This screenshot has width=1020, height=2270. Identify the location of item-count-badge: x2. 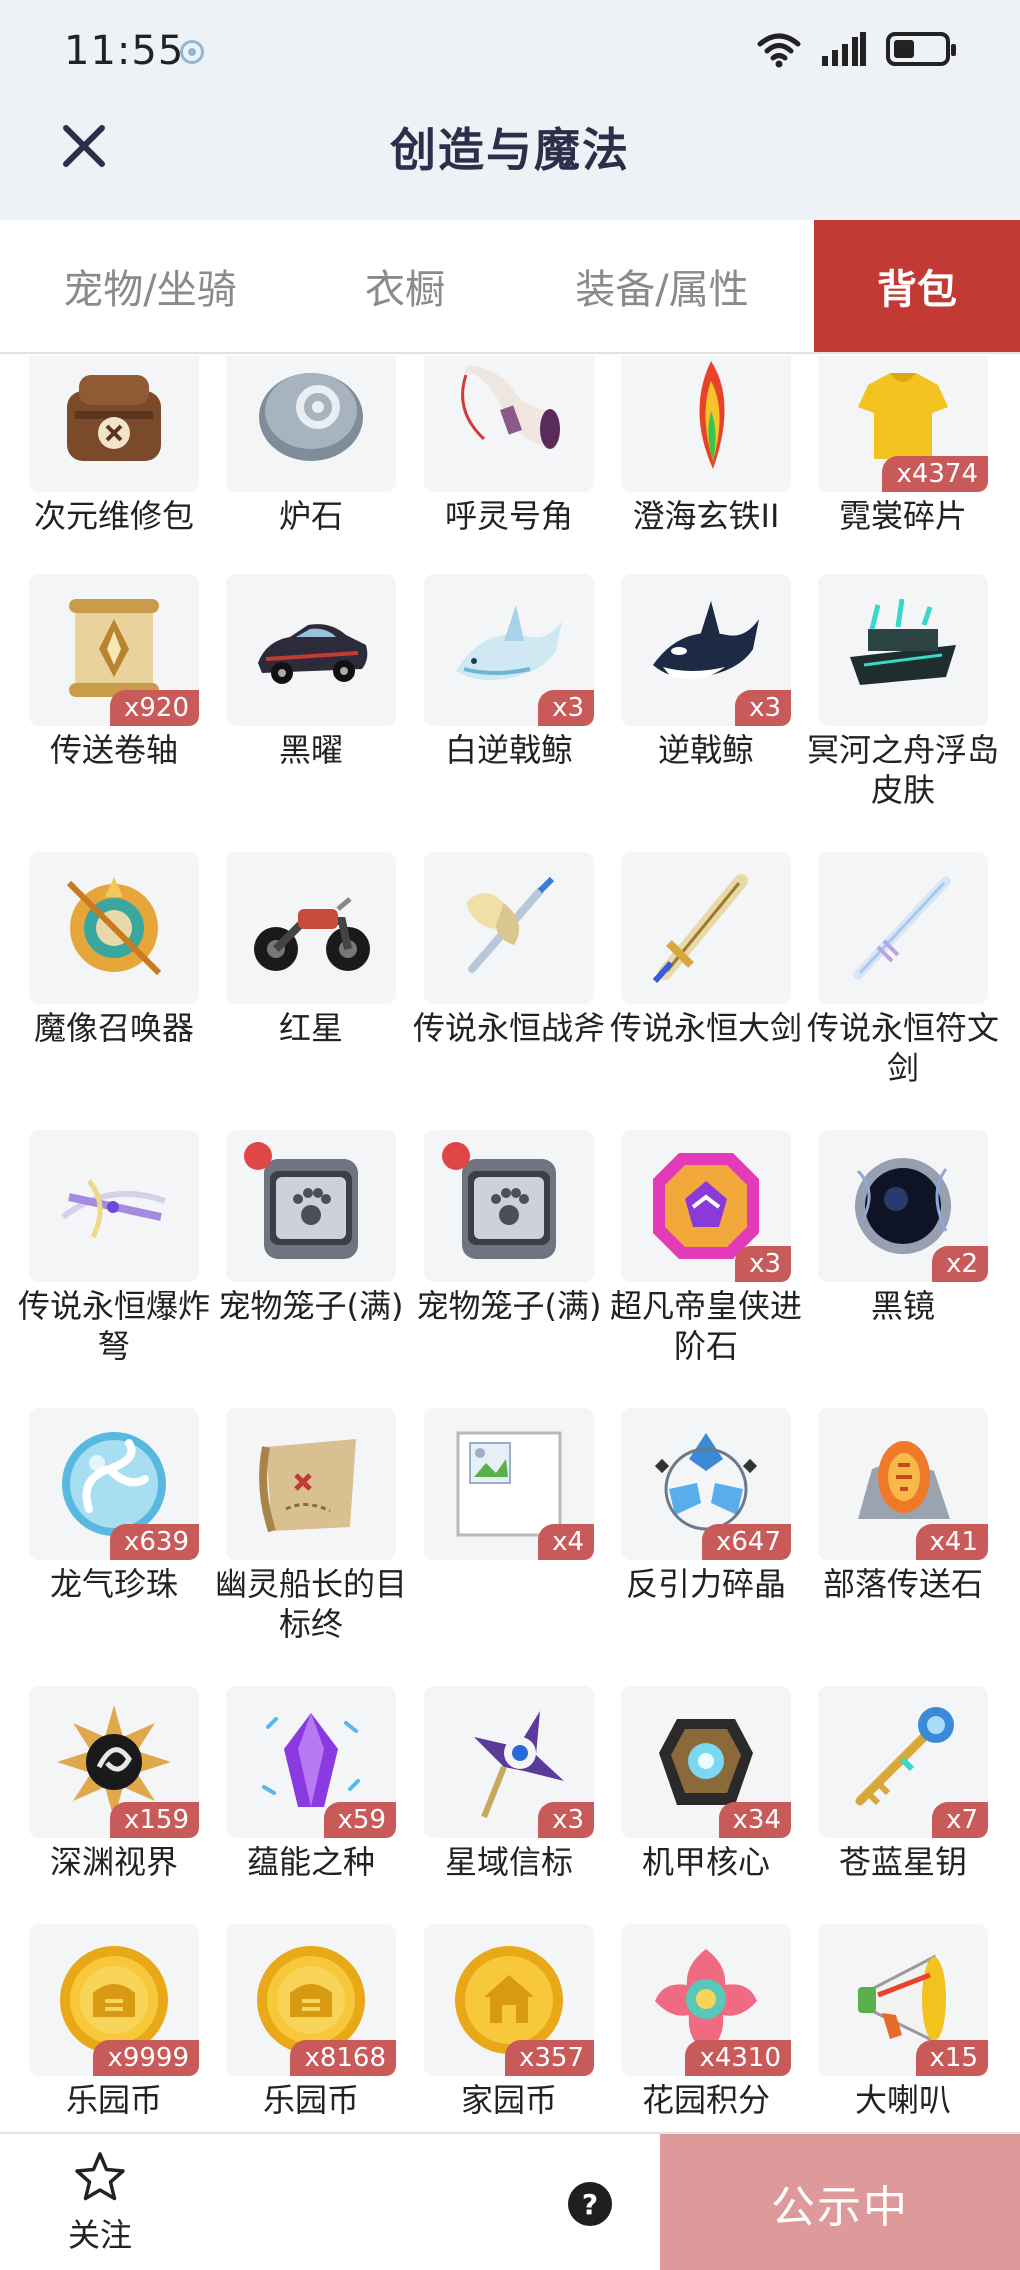
(960, 1264).